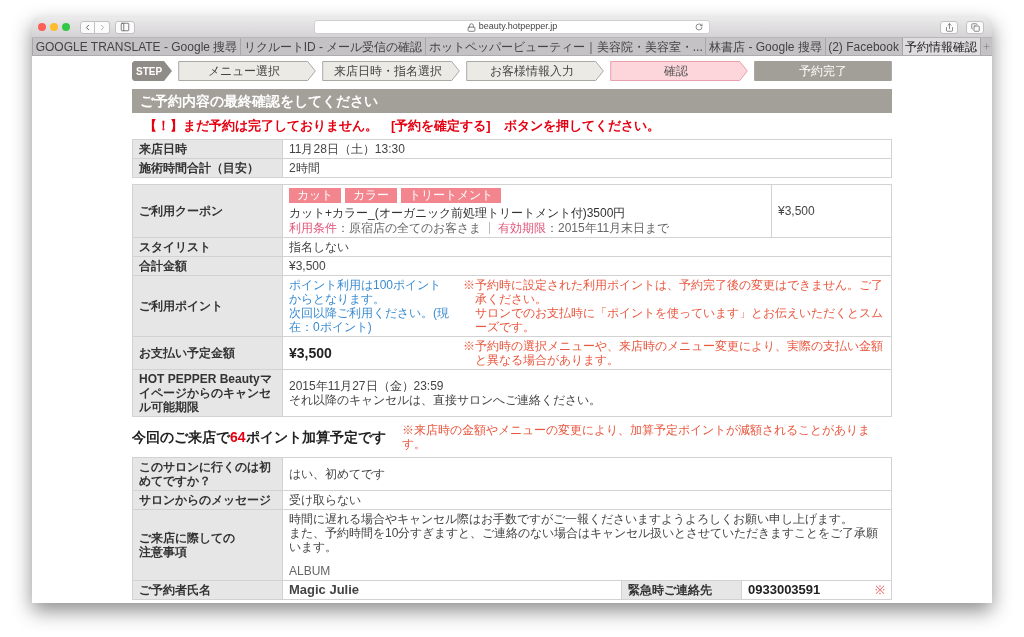 The height and width of the screenshot is (637, 1024). Describe the element at coordinates (673, 306) in the screenshot. I see `points-note: ※予約時に設定された利用ポイントは、予約完了後の変更はできません。ご了承ください。 サロンでのお支払時に「ポイントを使っています」とお伝えいただくとスムーズです。` at that location.